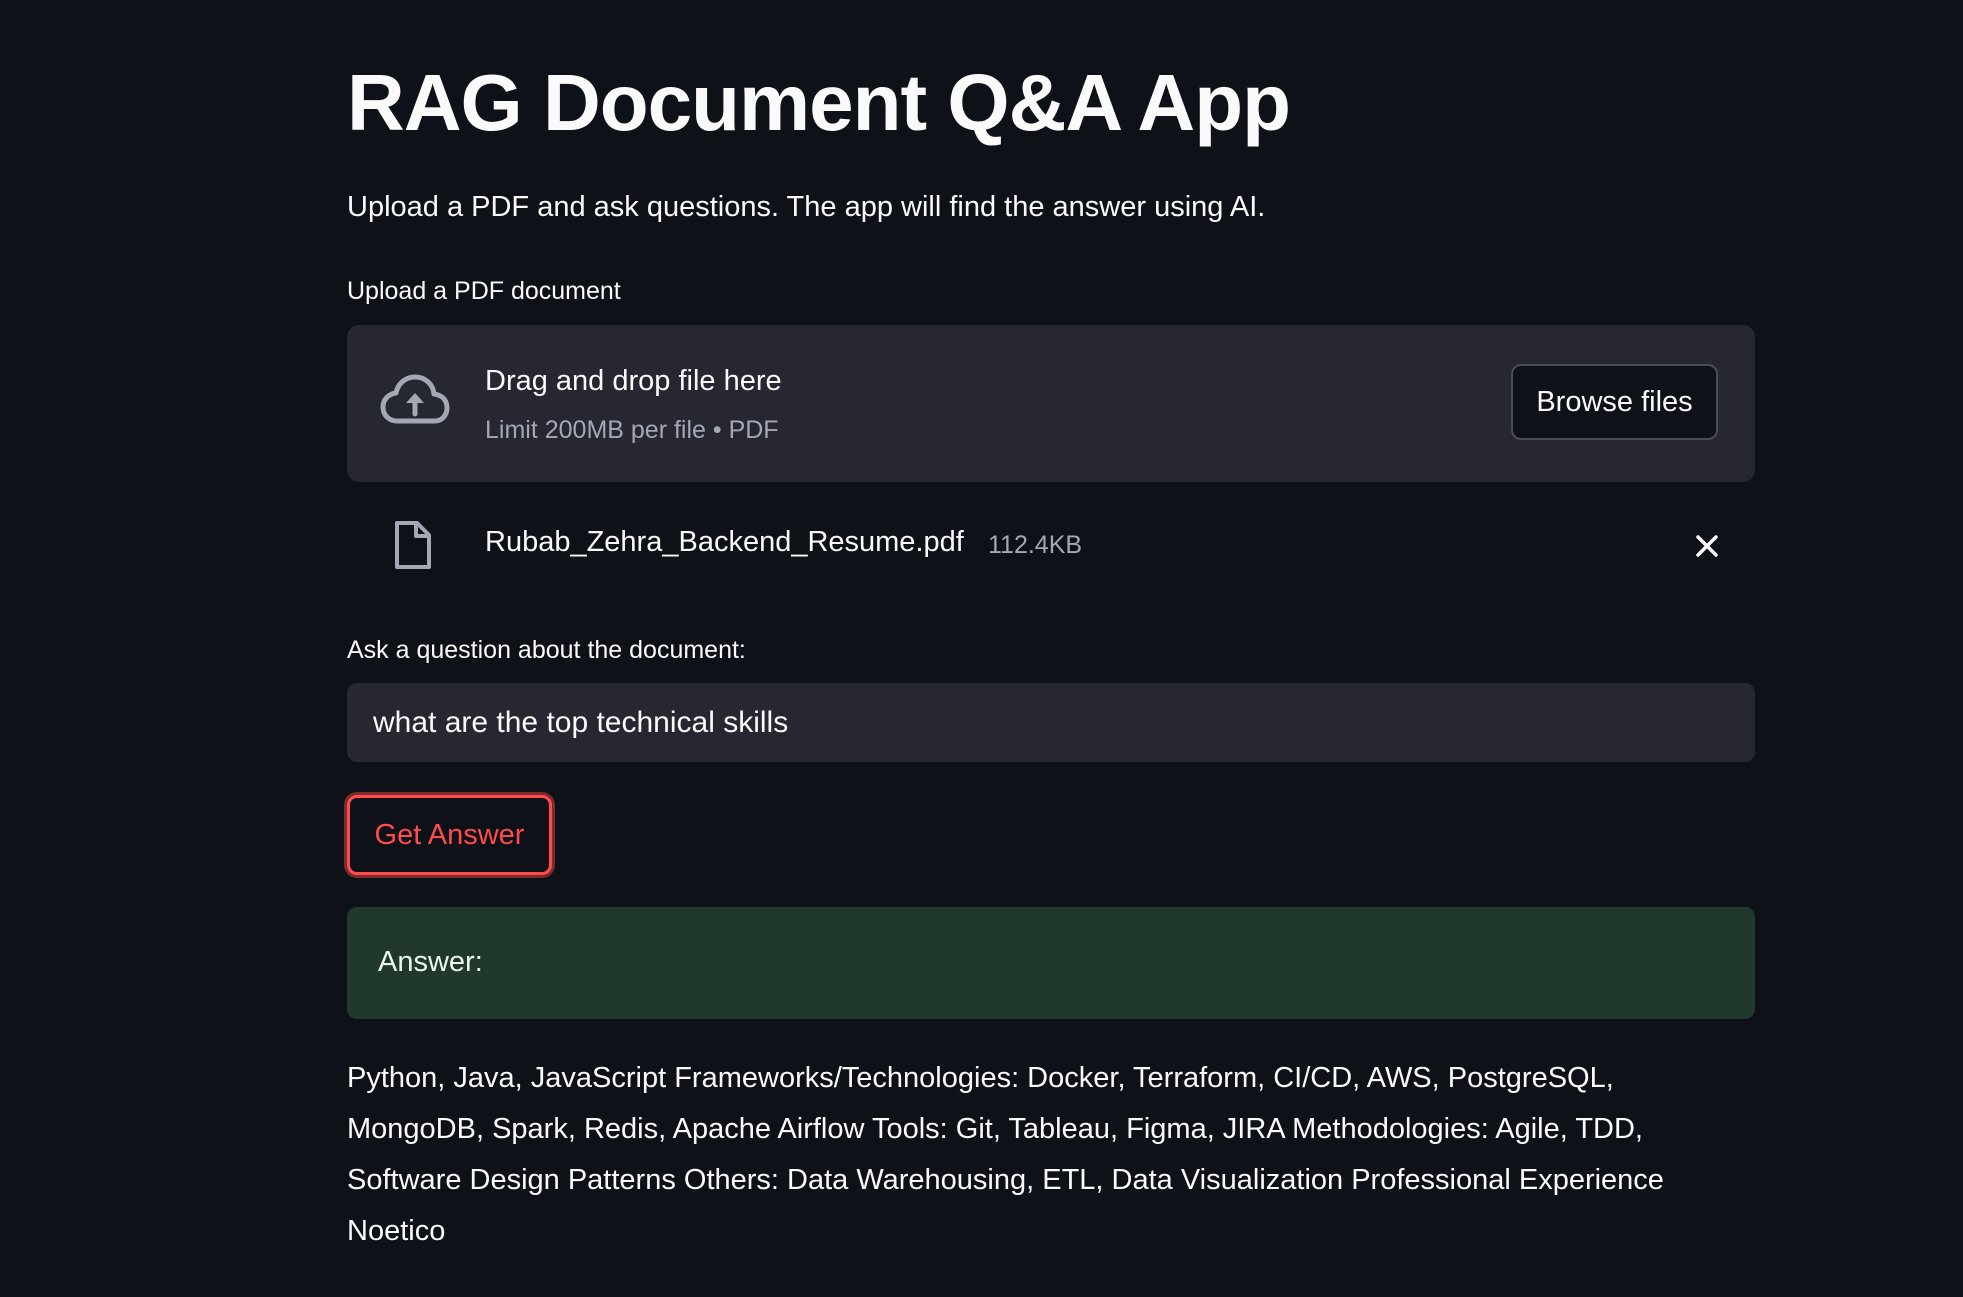  Describe the element at coordinates (1051, 722) in the screenshot. I see `question-input` at that location.